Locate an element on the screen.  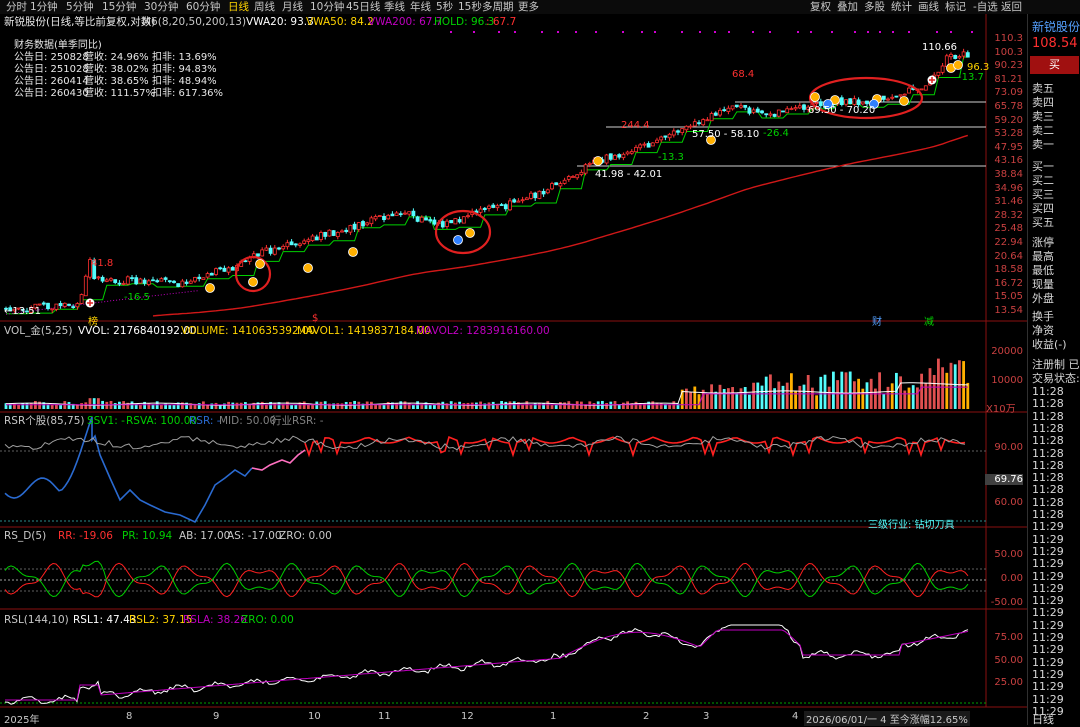
x-tick-2: 9 is located at coordinates (216, 716).